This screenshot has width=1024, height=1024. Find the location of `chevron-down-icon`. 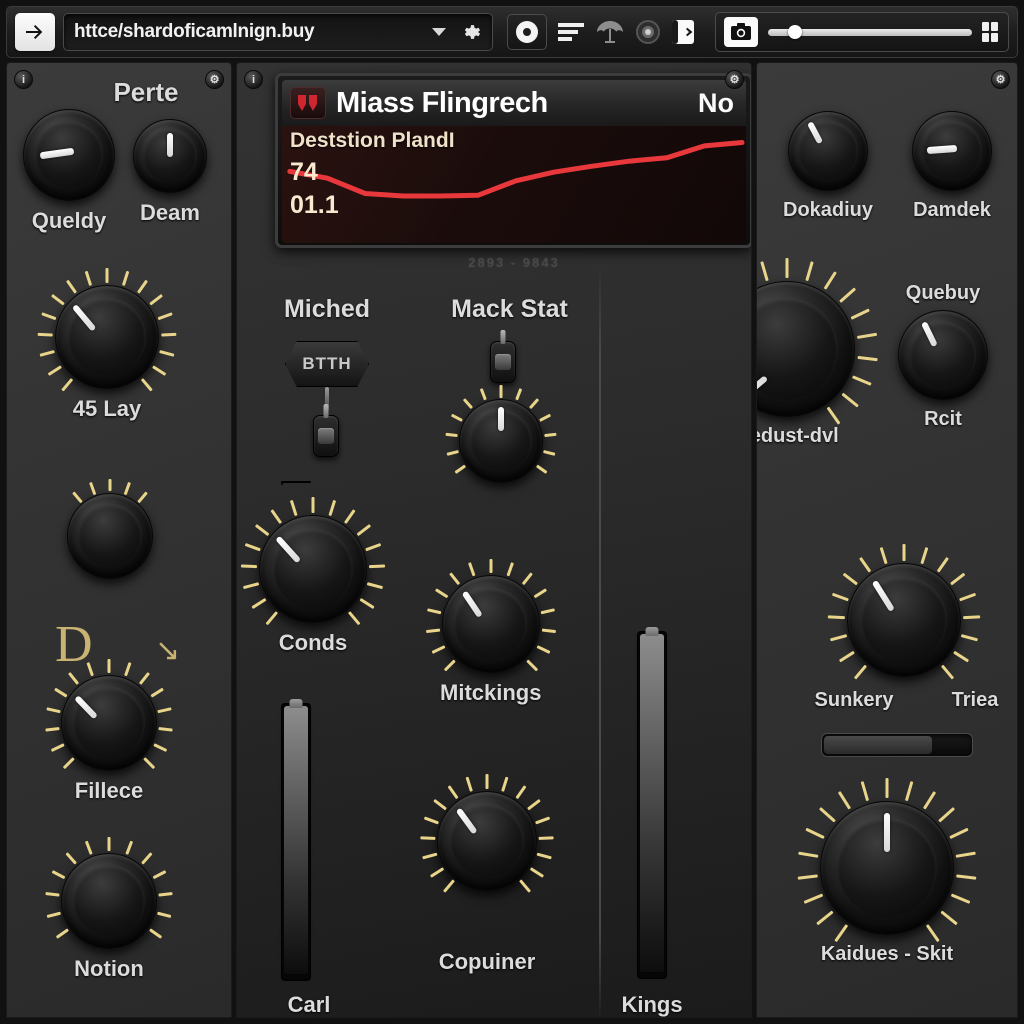

chevron-down-icon is located at coordinates (439, 32).